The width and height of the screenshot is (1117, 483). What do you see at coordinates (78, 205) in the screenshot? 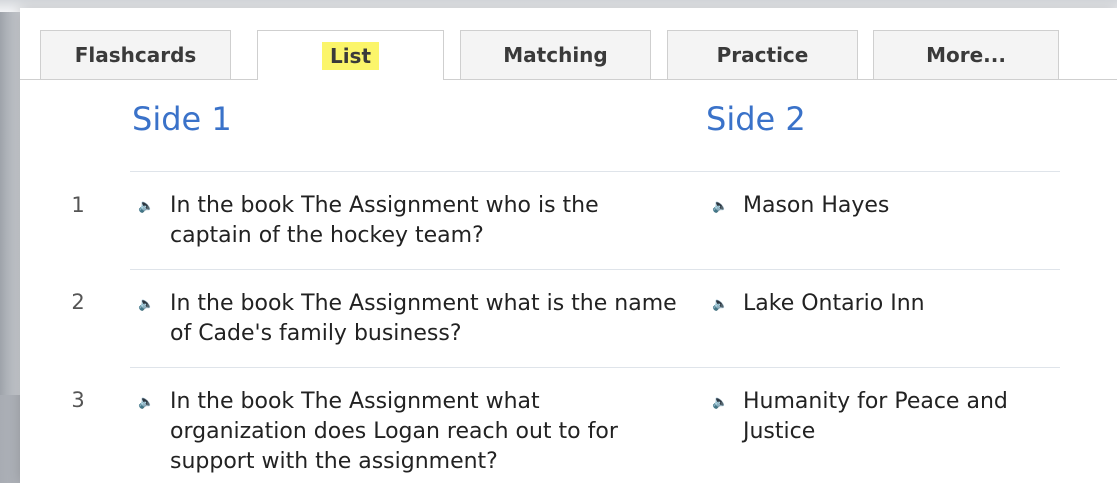
I see `row-number: 1` at bounding box center [78, 205].